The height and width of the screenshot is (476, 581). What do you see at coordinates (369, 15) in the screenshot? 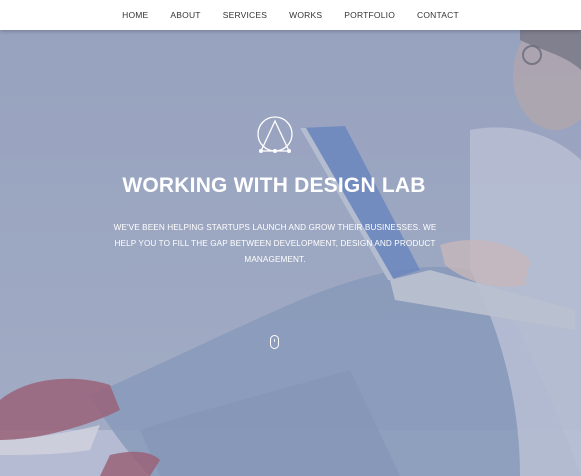
I see `nav-item-portfolio: PORTFOLIO` at bounding box center [369, 15].